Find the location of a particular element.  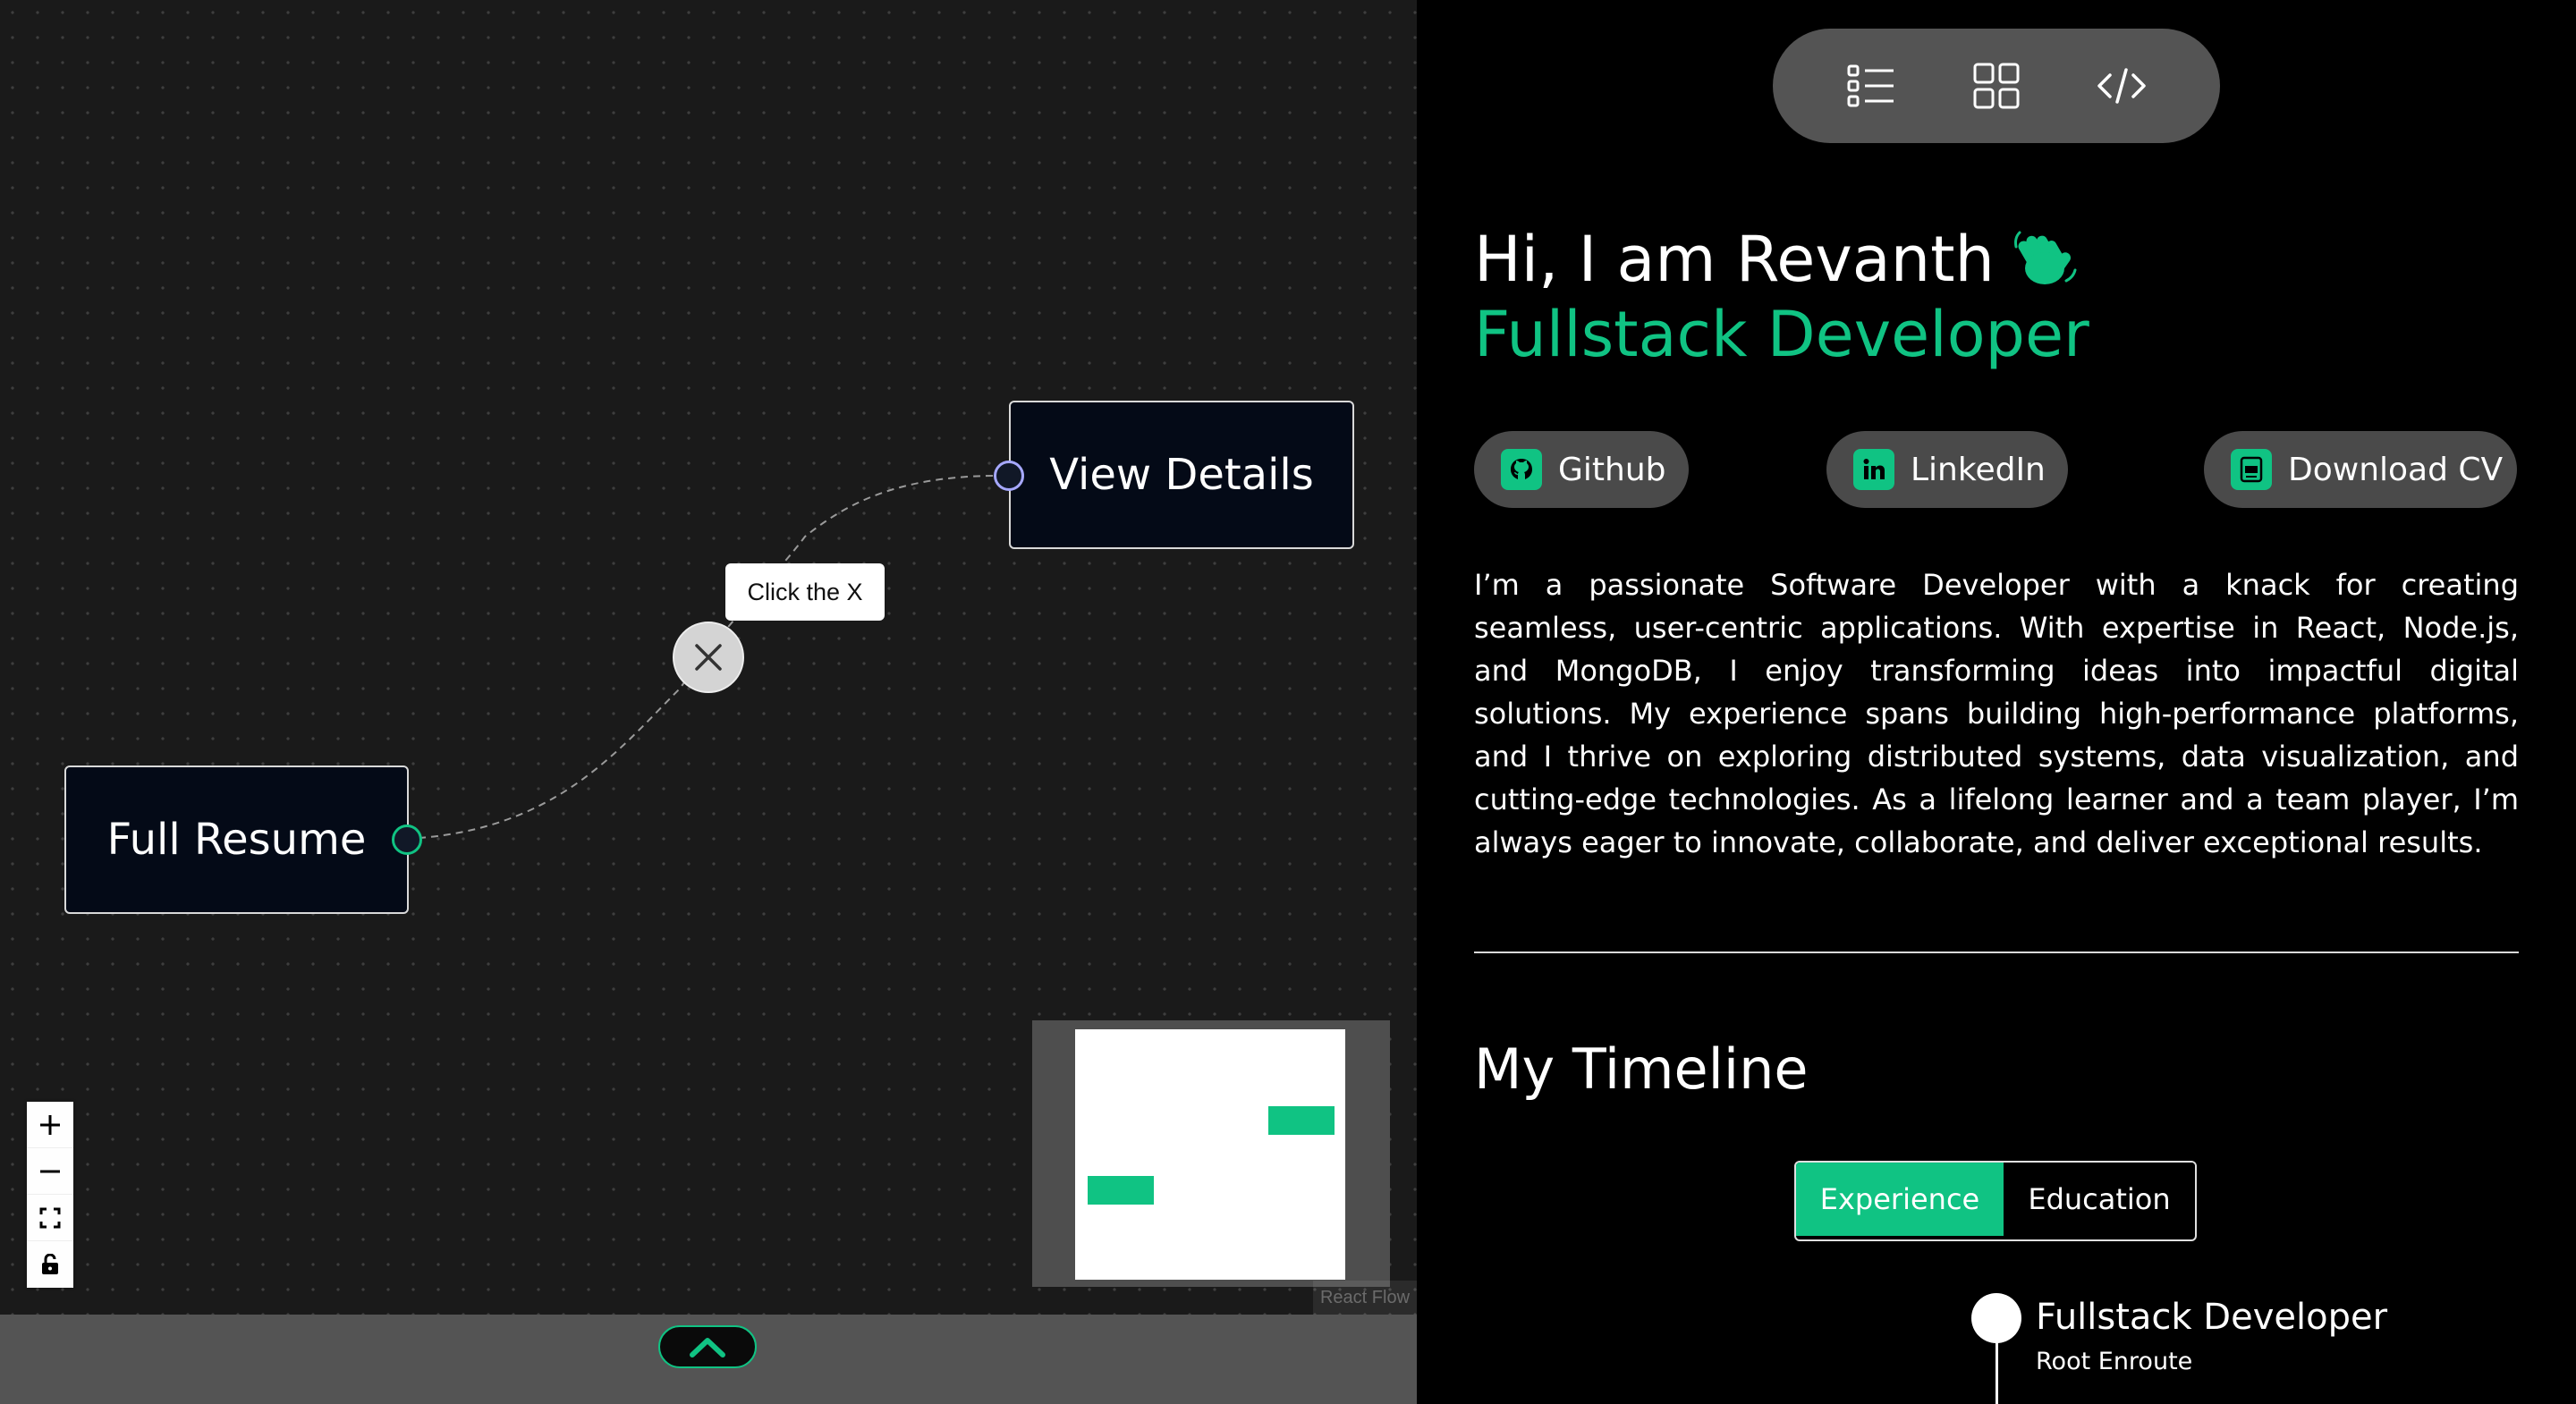

grid-view-icon is located at coordinates (1996, 86).